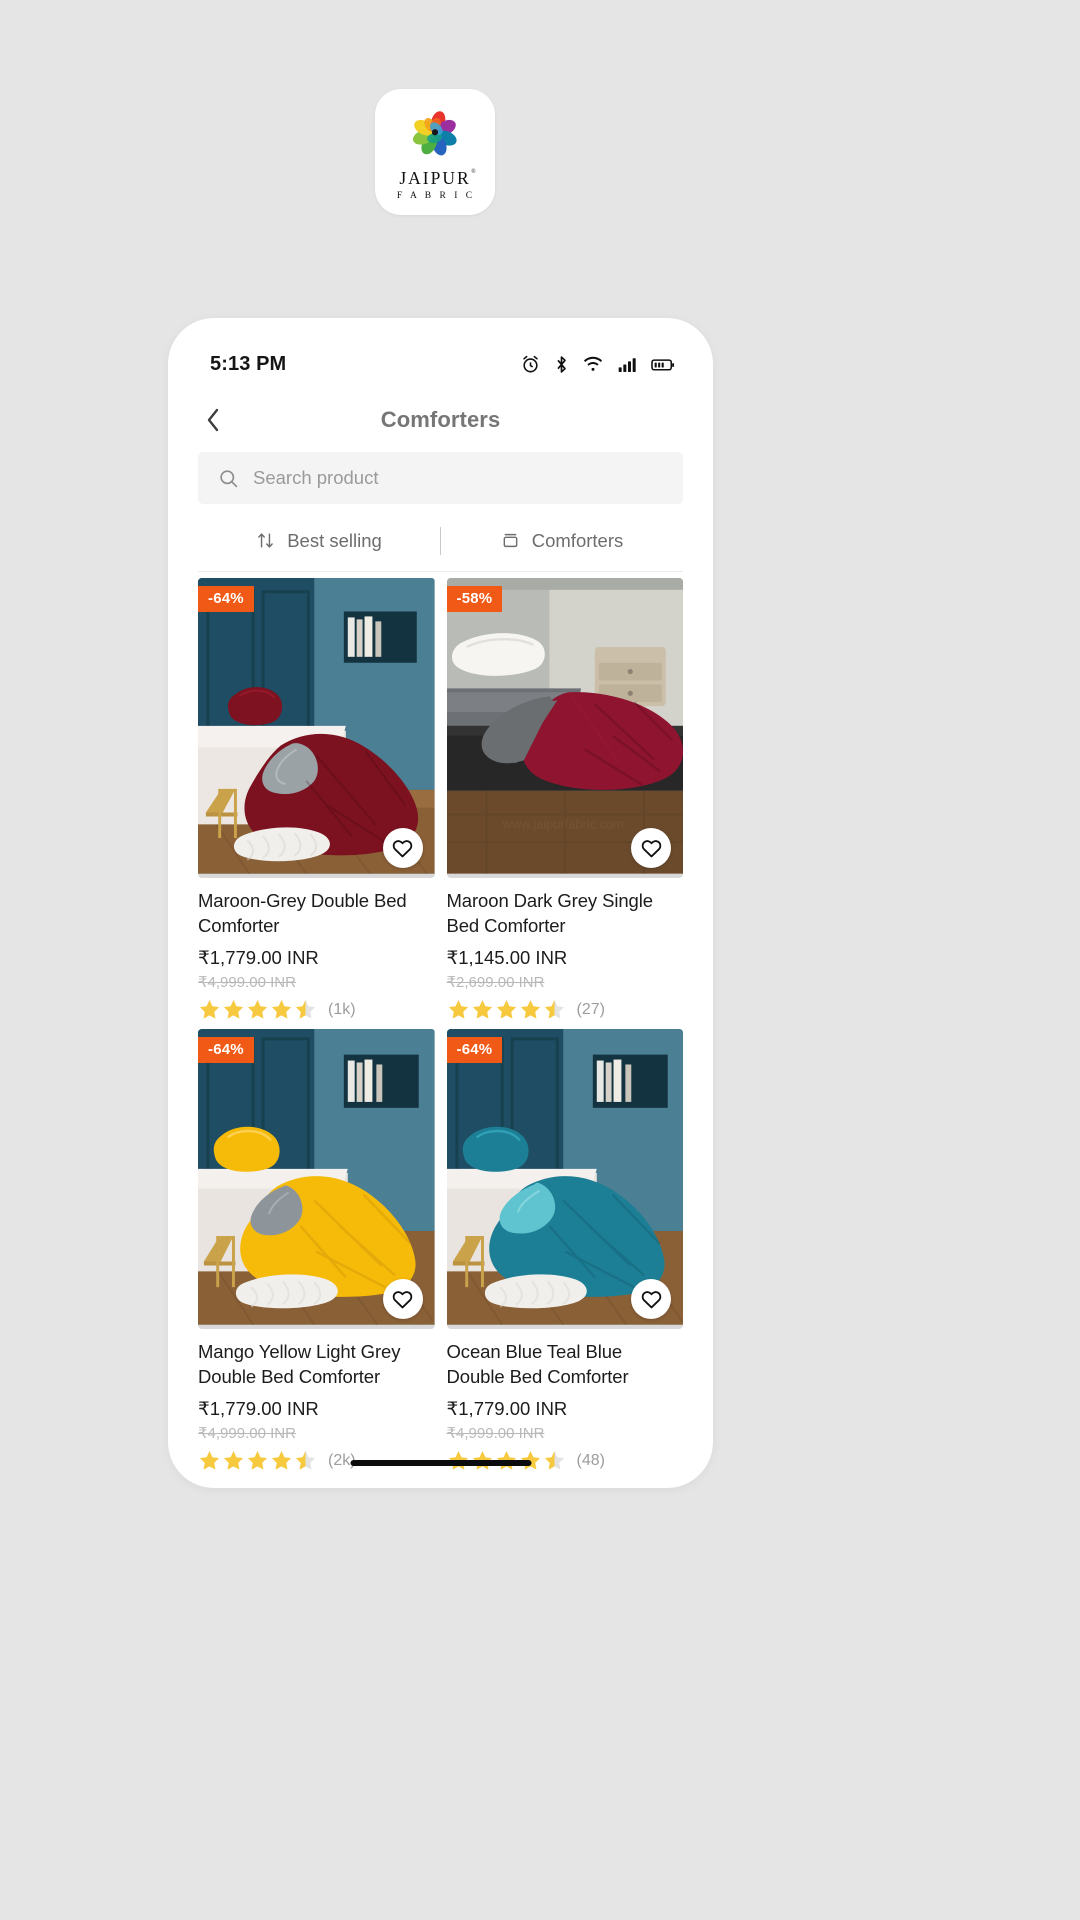 This screenshot has height=1920, width=1080. What do you see at coordinates (315, 478) in the screenshot?
I see `search-input: Search product` at bounding box center [315, 478].